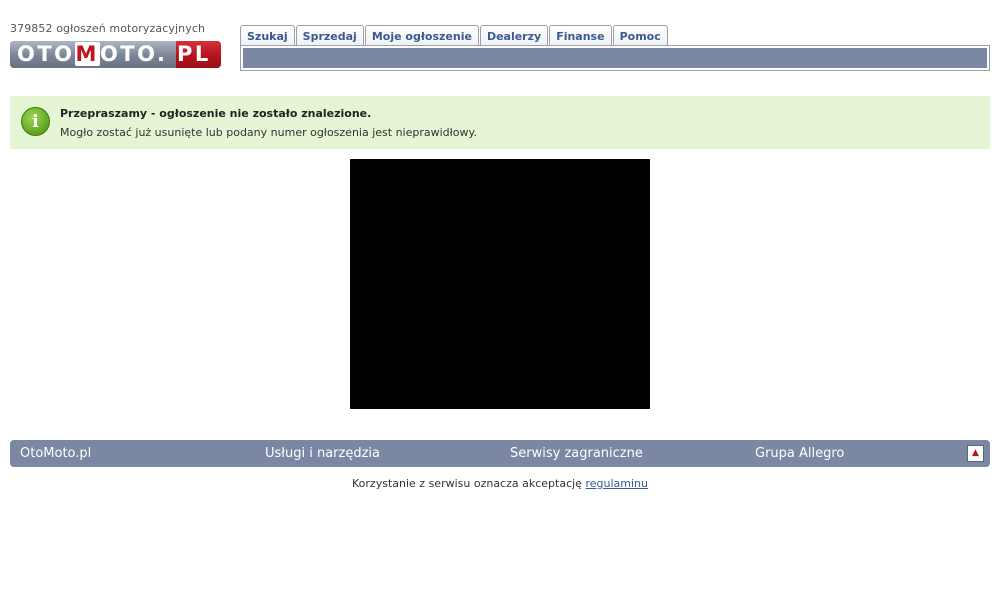 This screenshot has width=1000, height=600. I want to click on sub-navigation-bar-fill, so click(615, 58).